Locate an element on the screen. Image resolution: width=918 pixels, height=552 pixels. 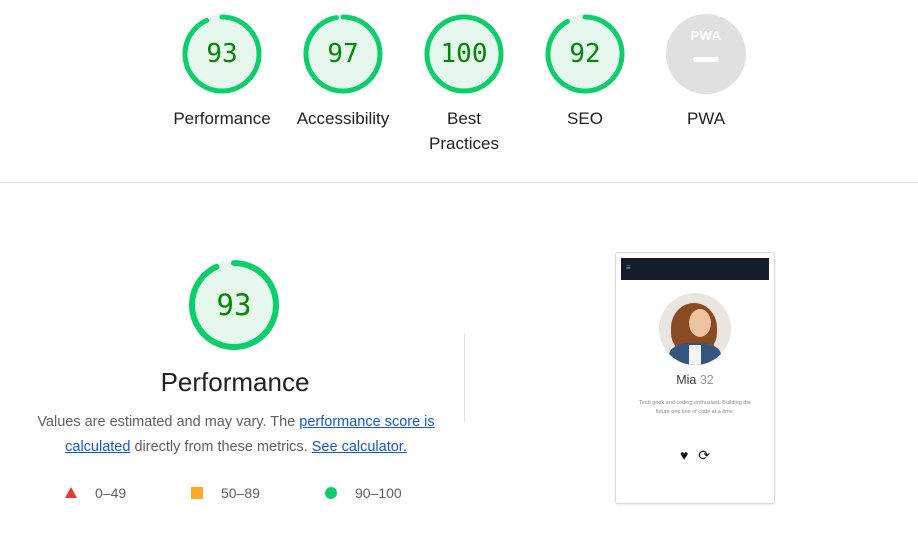
accessibility-score-ring: 97 is located at coordinates (343, 54).